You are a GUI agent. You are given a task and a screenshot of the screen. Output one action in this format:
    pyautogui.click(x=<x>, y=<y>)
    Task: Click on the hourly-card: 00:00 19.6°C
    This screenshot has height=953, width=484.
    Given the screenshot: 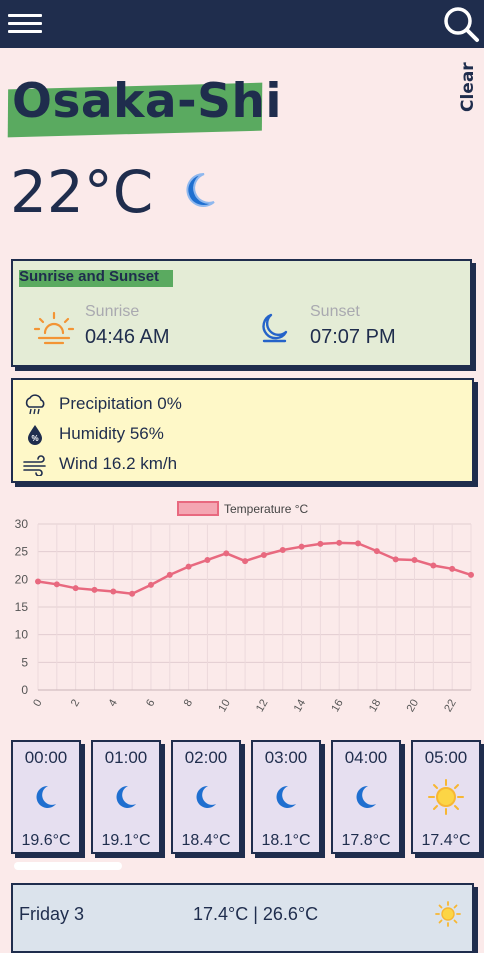 What is the action you would take?
    pyautogui.click(x=46, y=797)
    